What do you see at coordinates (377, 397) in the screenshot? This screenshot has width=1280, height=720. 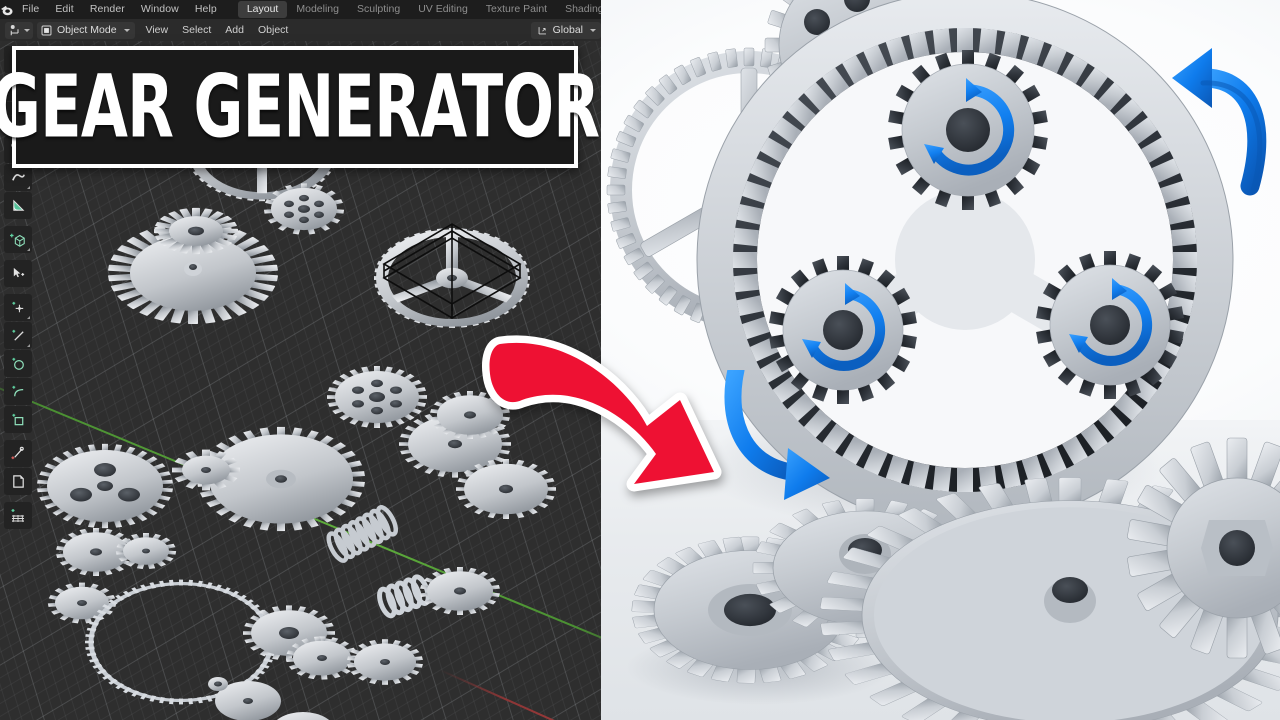 I see `vp-gear-perforated` at bounding box center [377, 397].